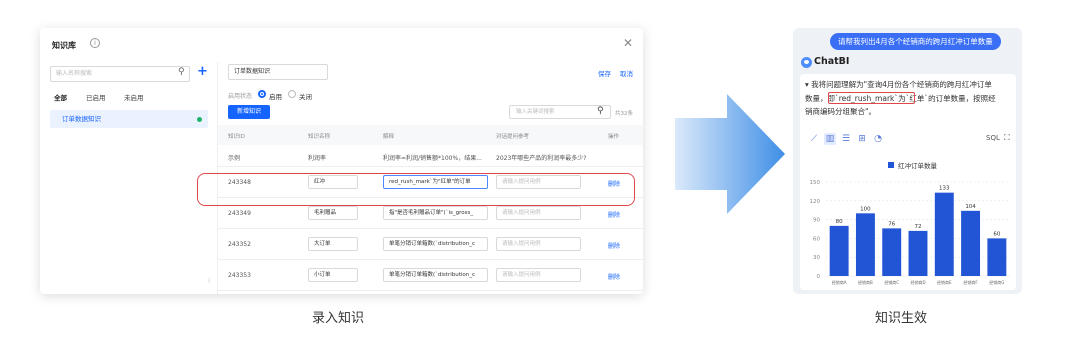  What do you see at coordinates (239, 275) in the screenshot?
I see `cell-id: 243353` at bounding box center [239, 275].